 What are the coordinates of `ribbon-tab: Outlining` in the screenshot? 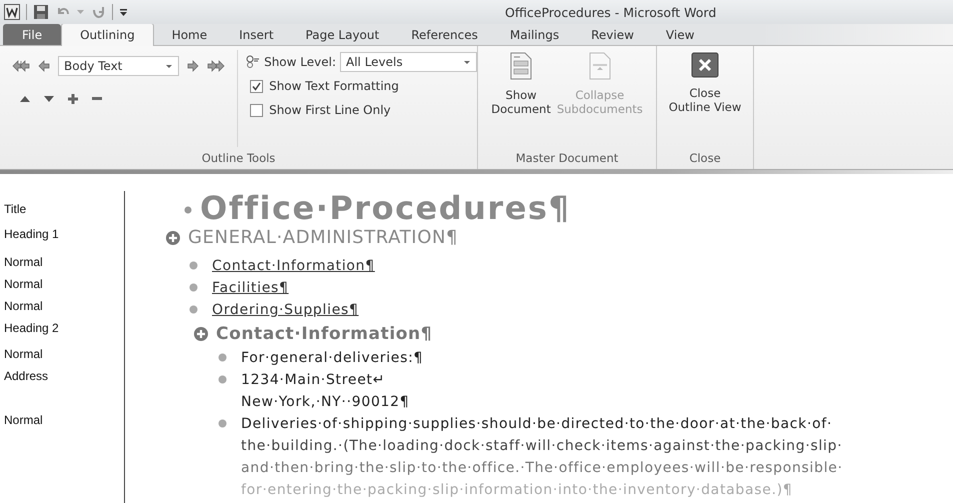 It's located at (107, 34).